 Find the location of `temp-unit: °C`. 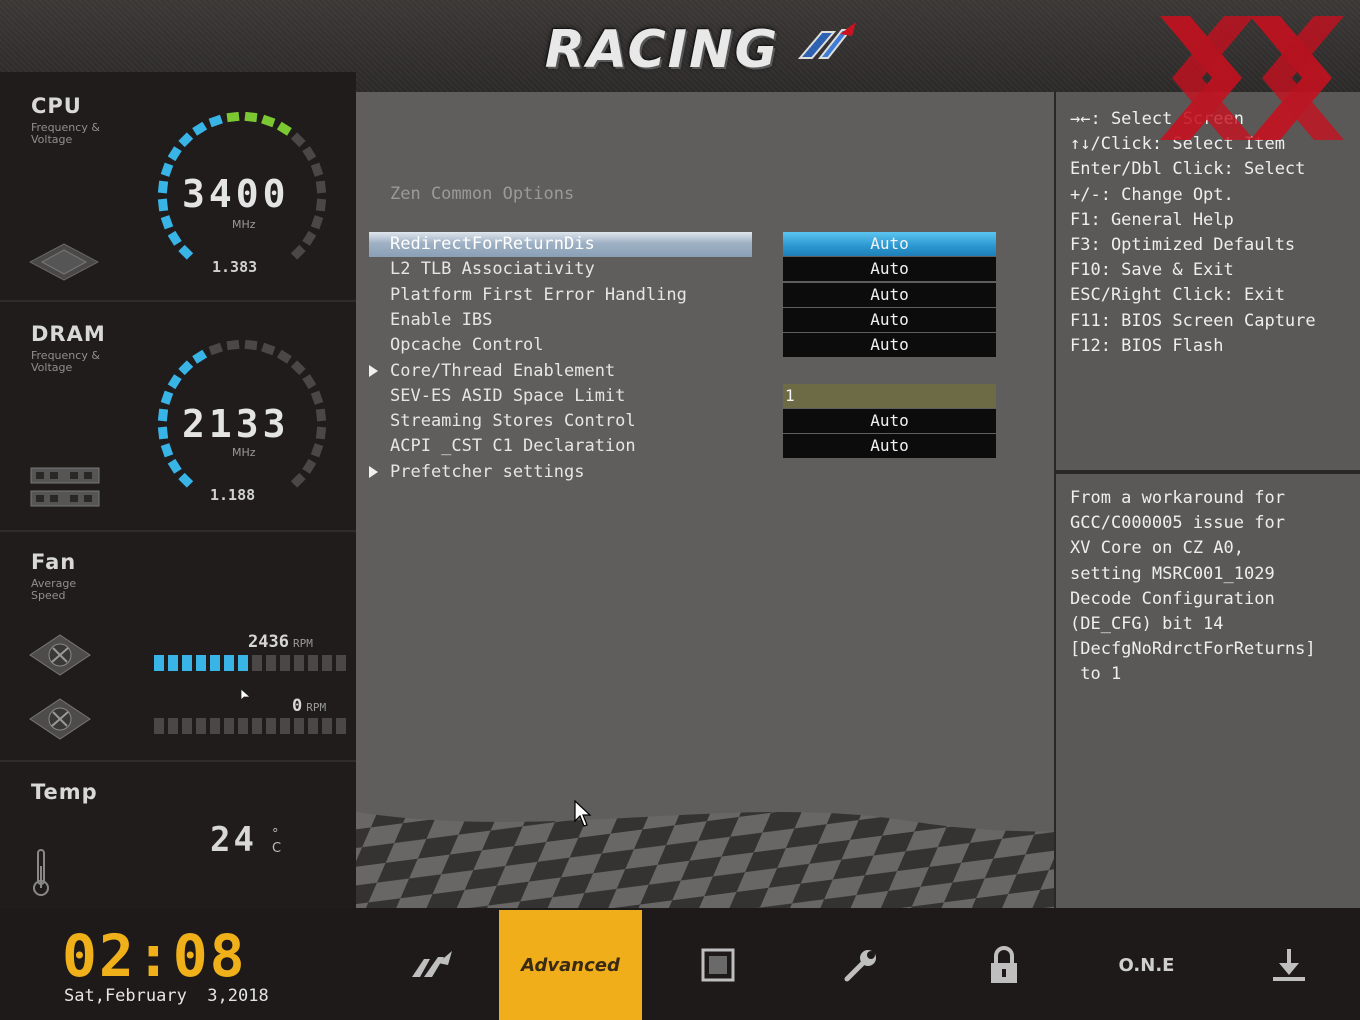

temp-unit: °C is located at coordinates (277, 841).